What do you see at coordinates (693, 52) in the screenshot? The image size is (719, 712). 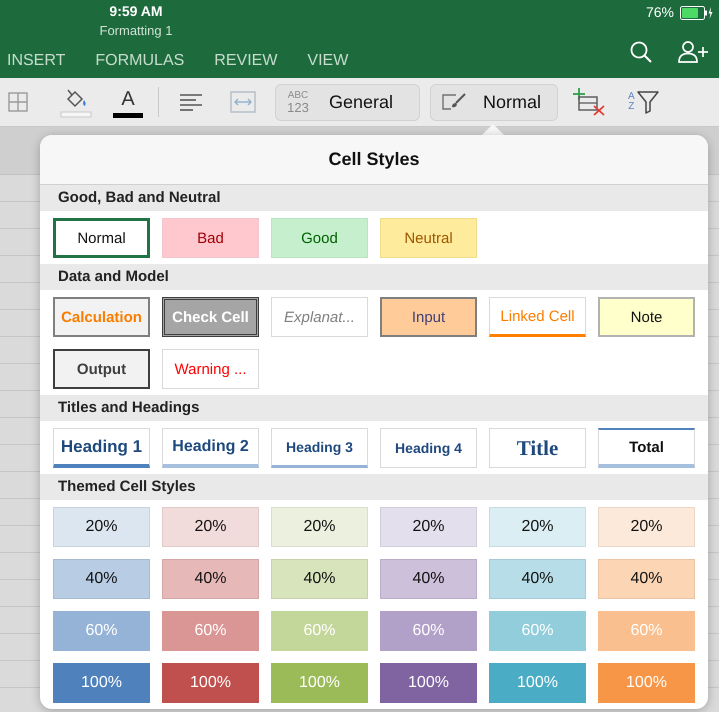 I see `add-person-icon` at bounding box center [693, 52].